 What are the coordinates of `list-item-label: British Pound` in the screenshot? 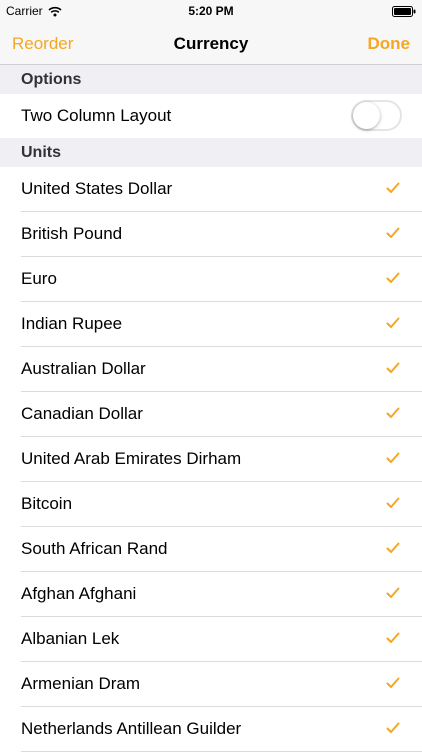 It's located at (72, 233).